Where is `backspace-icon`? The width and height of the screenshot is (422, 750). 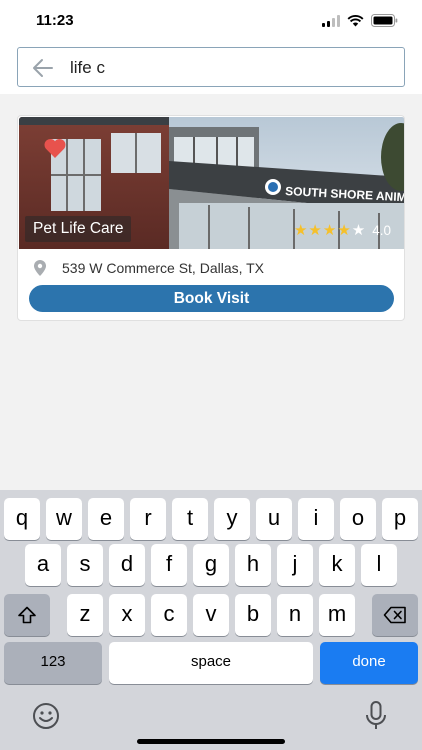 backspace-icon is located at coordinates (394, 615).